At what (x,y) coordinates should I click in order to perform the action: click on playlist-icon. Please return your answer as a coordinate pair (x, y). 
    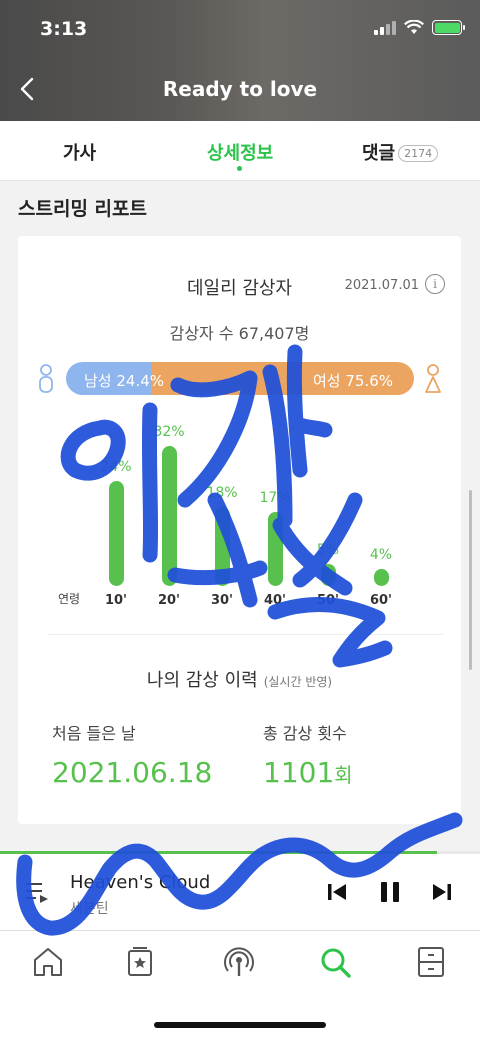
    Looking at the image, I should click on (38, 892).